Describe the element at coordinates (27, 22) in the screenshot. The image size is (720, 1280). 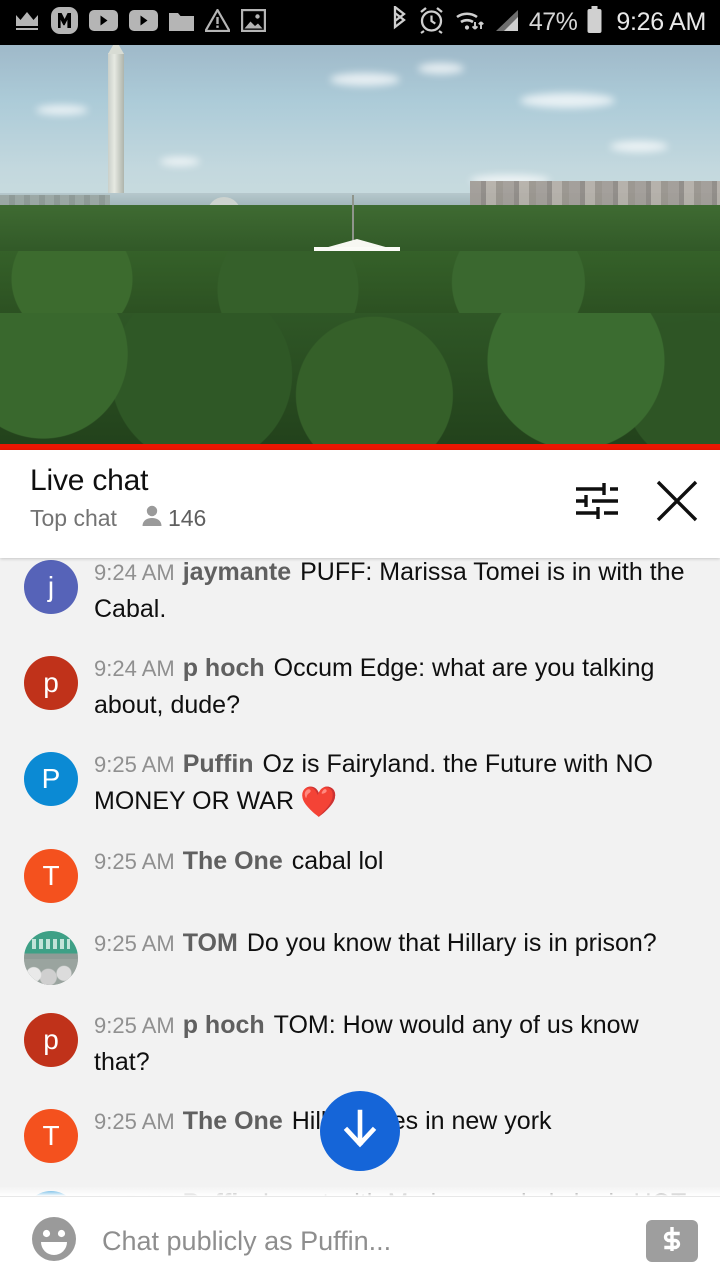
I see `crown-icon` at that location.